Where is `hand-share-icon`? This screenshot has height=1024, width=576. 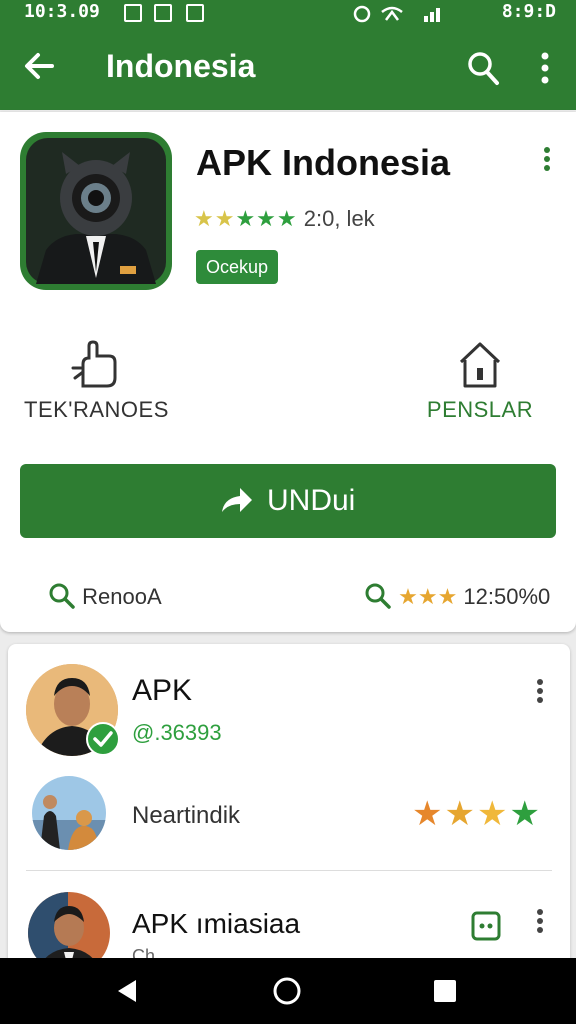
hand-share-icon is located at coordinates (94, 364).